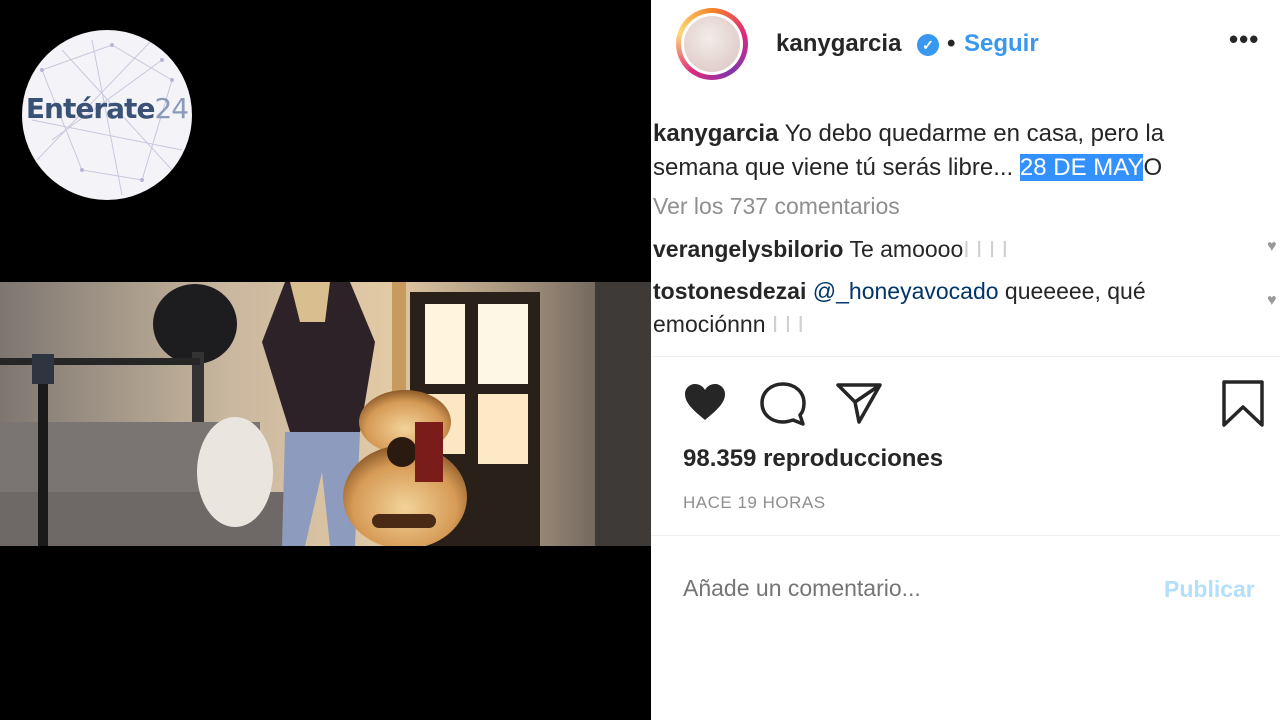 This screenshot has width=1280, height=720. I want to click on publish-button: Publicar, so click(1209, 589).